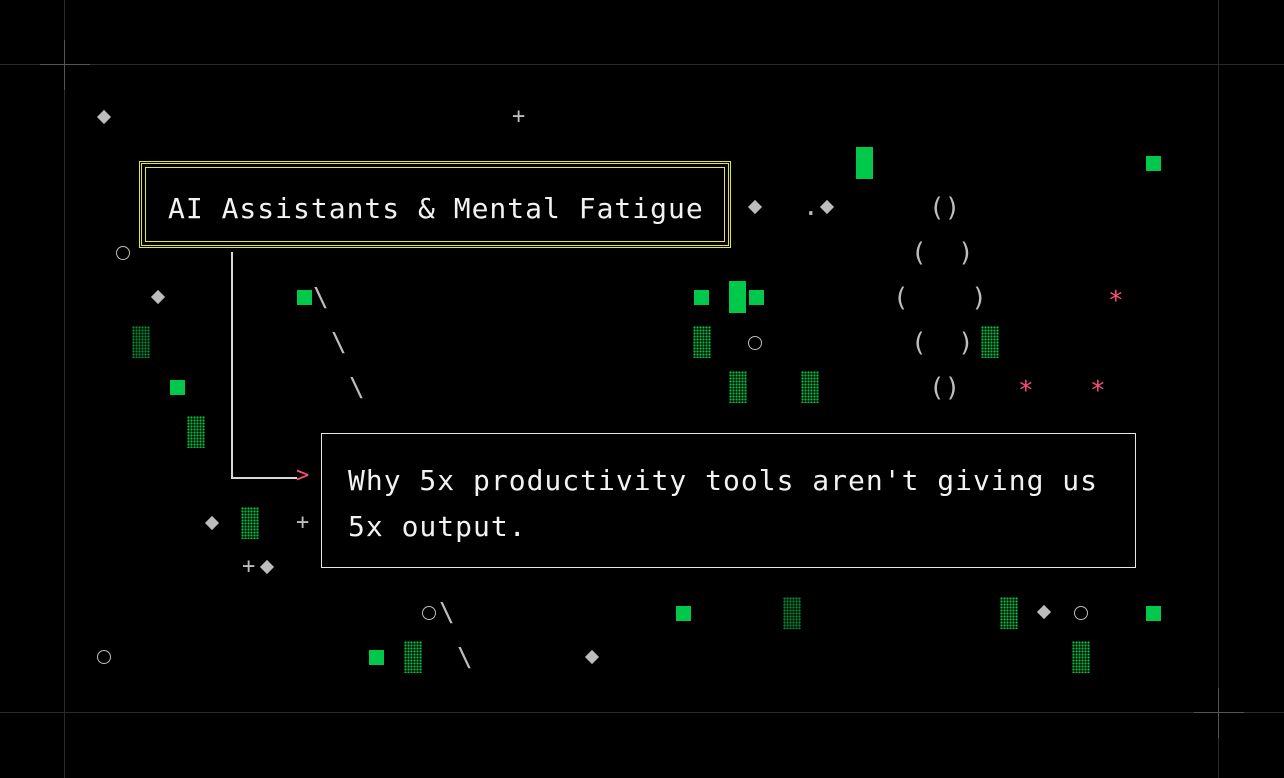 This screenshot has height=778, width=1284. Describe the element at coordinates (642, 712) in the screenshot. I see `grid-line-bottom` at that location.